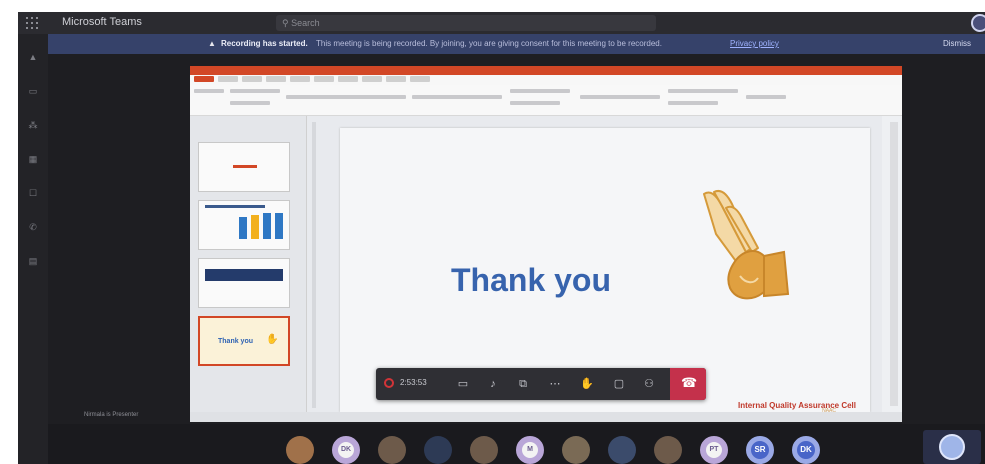  I want to click on calendar-icon: ▦, so click(33, 159).